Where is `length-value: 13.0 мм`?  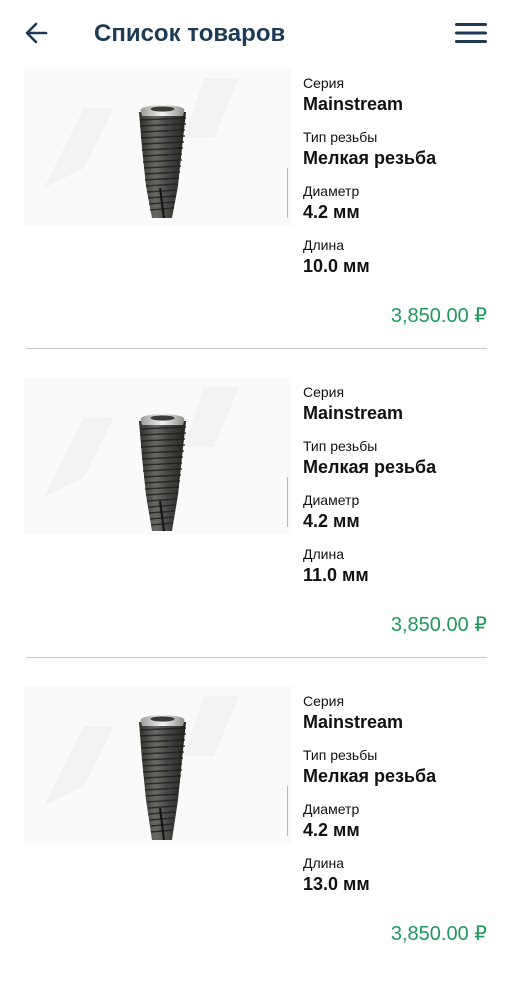
length-value: 13.0 мм is located at coordinates (336, 884).